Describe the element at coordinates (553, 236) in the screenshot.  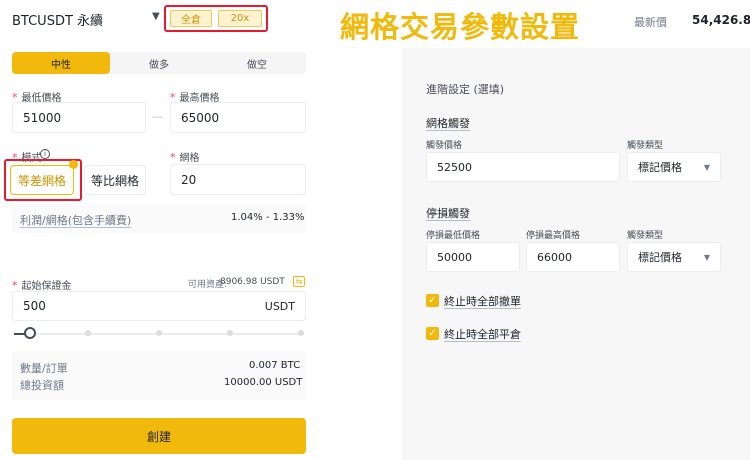
I see `stop-high-label: 停損最高價格` at that location.